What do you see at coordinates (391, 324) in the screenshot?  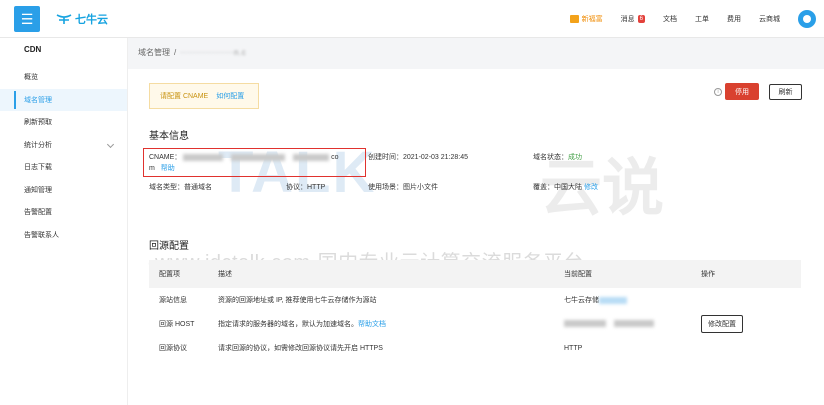 I see `config-description: 指定请求的服务器的域名，默认为加速域名。帮助文档` at bounding box center [391, 324].